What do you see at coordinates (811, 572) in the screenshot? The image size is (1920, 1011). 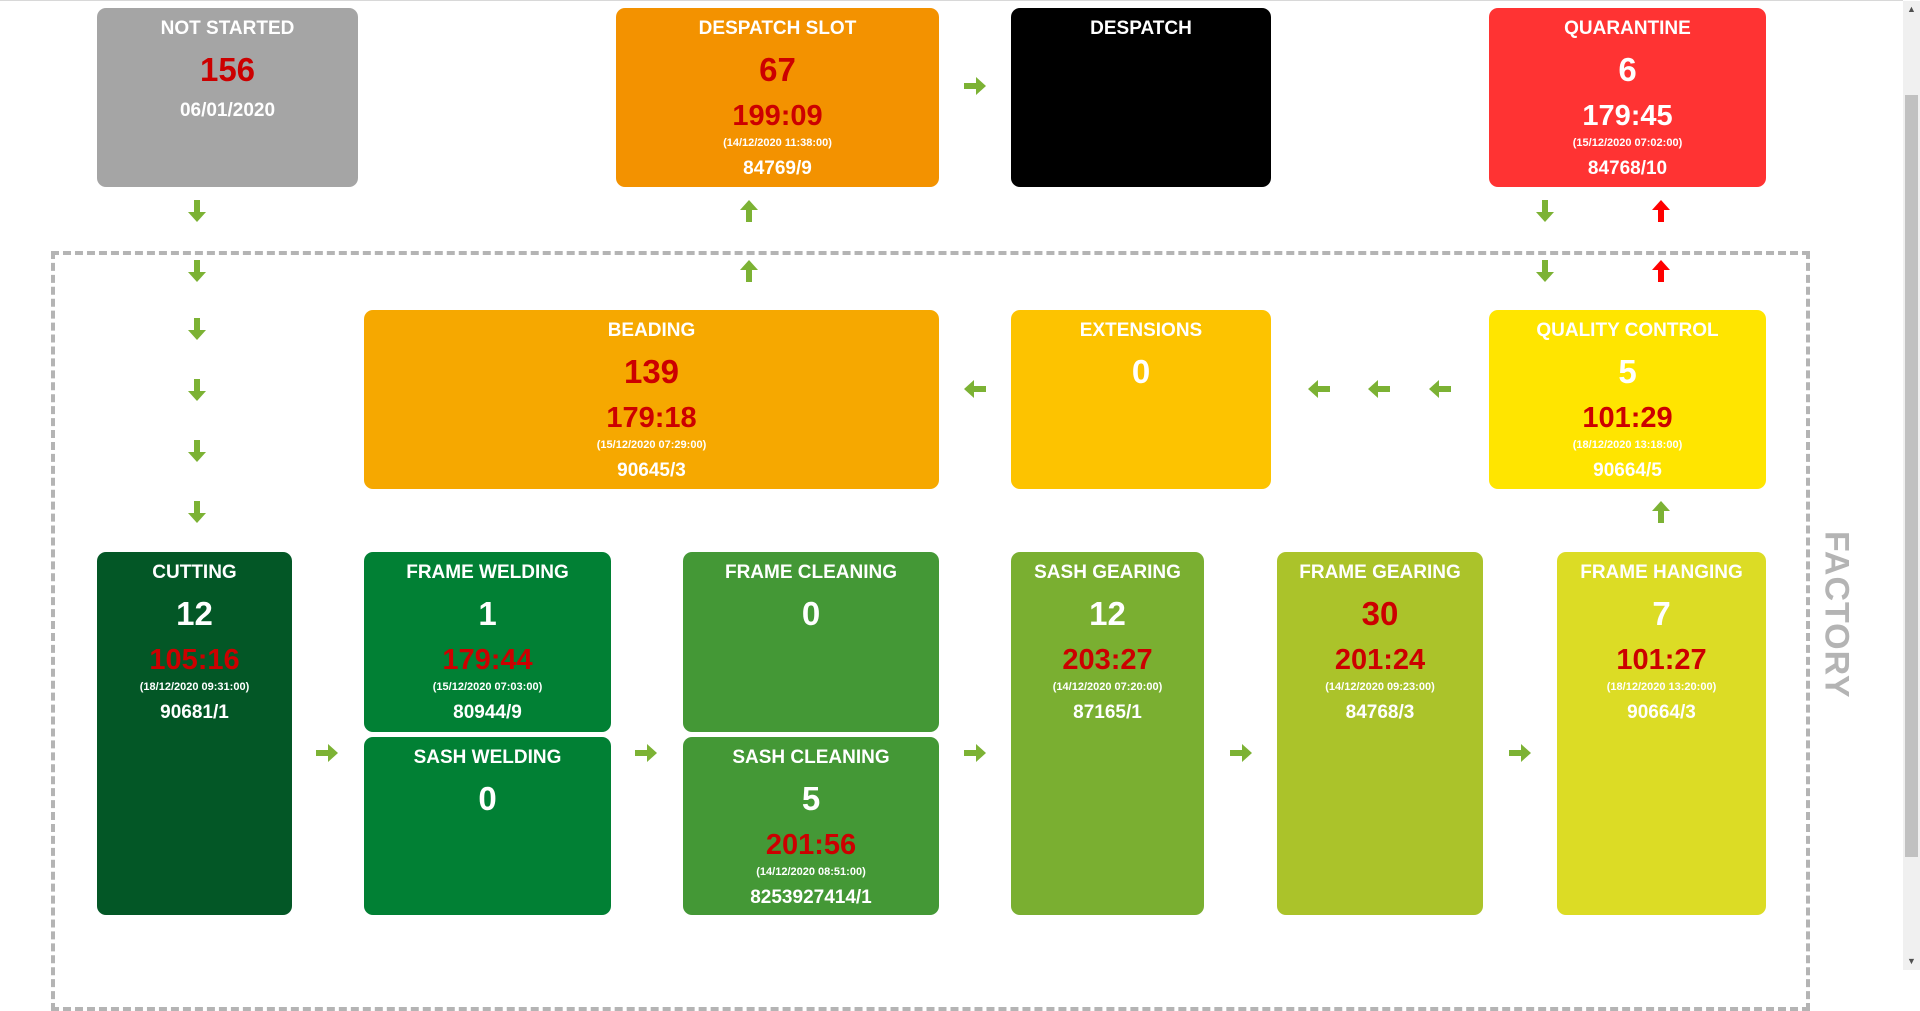 I see `station-title: FRAME CLEANING` at bounding box center [811, 572].